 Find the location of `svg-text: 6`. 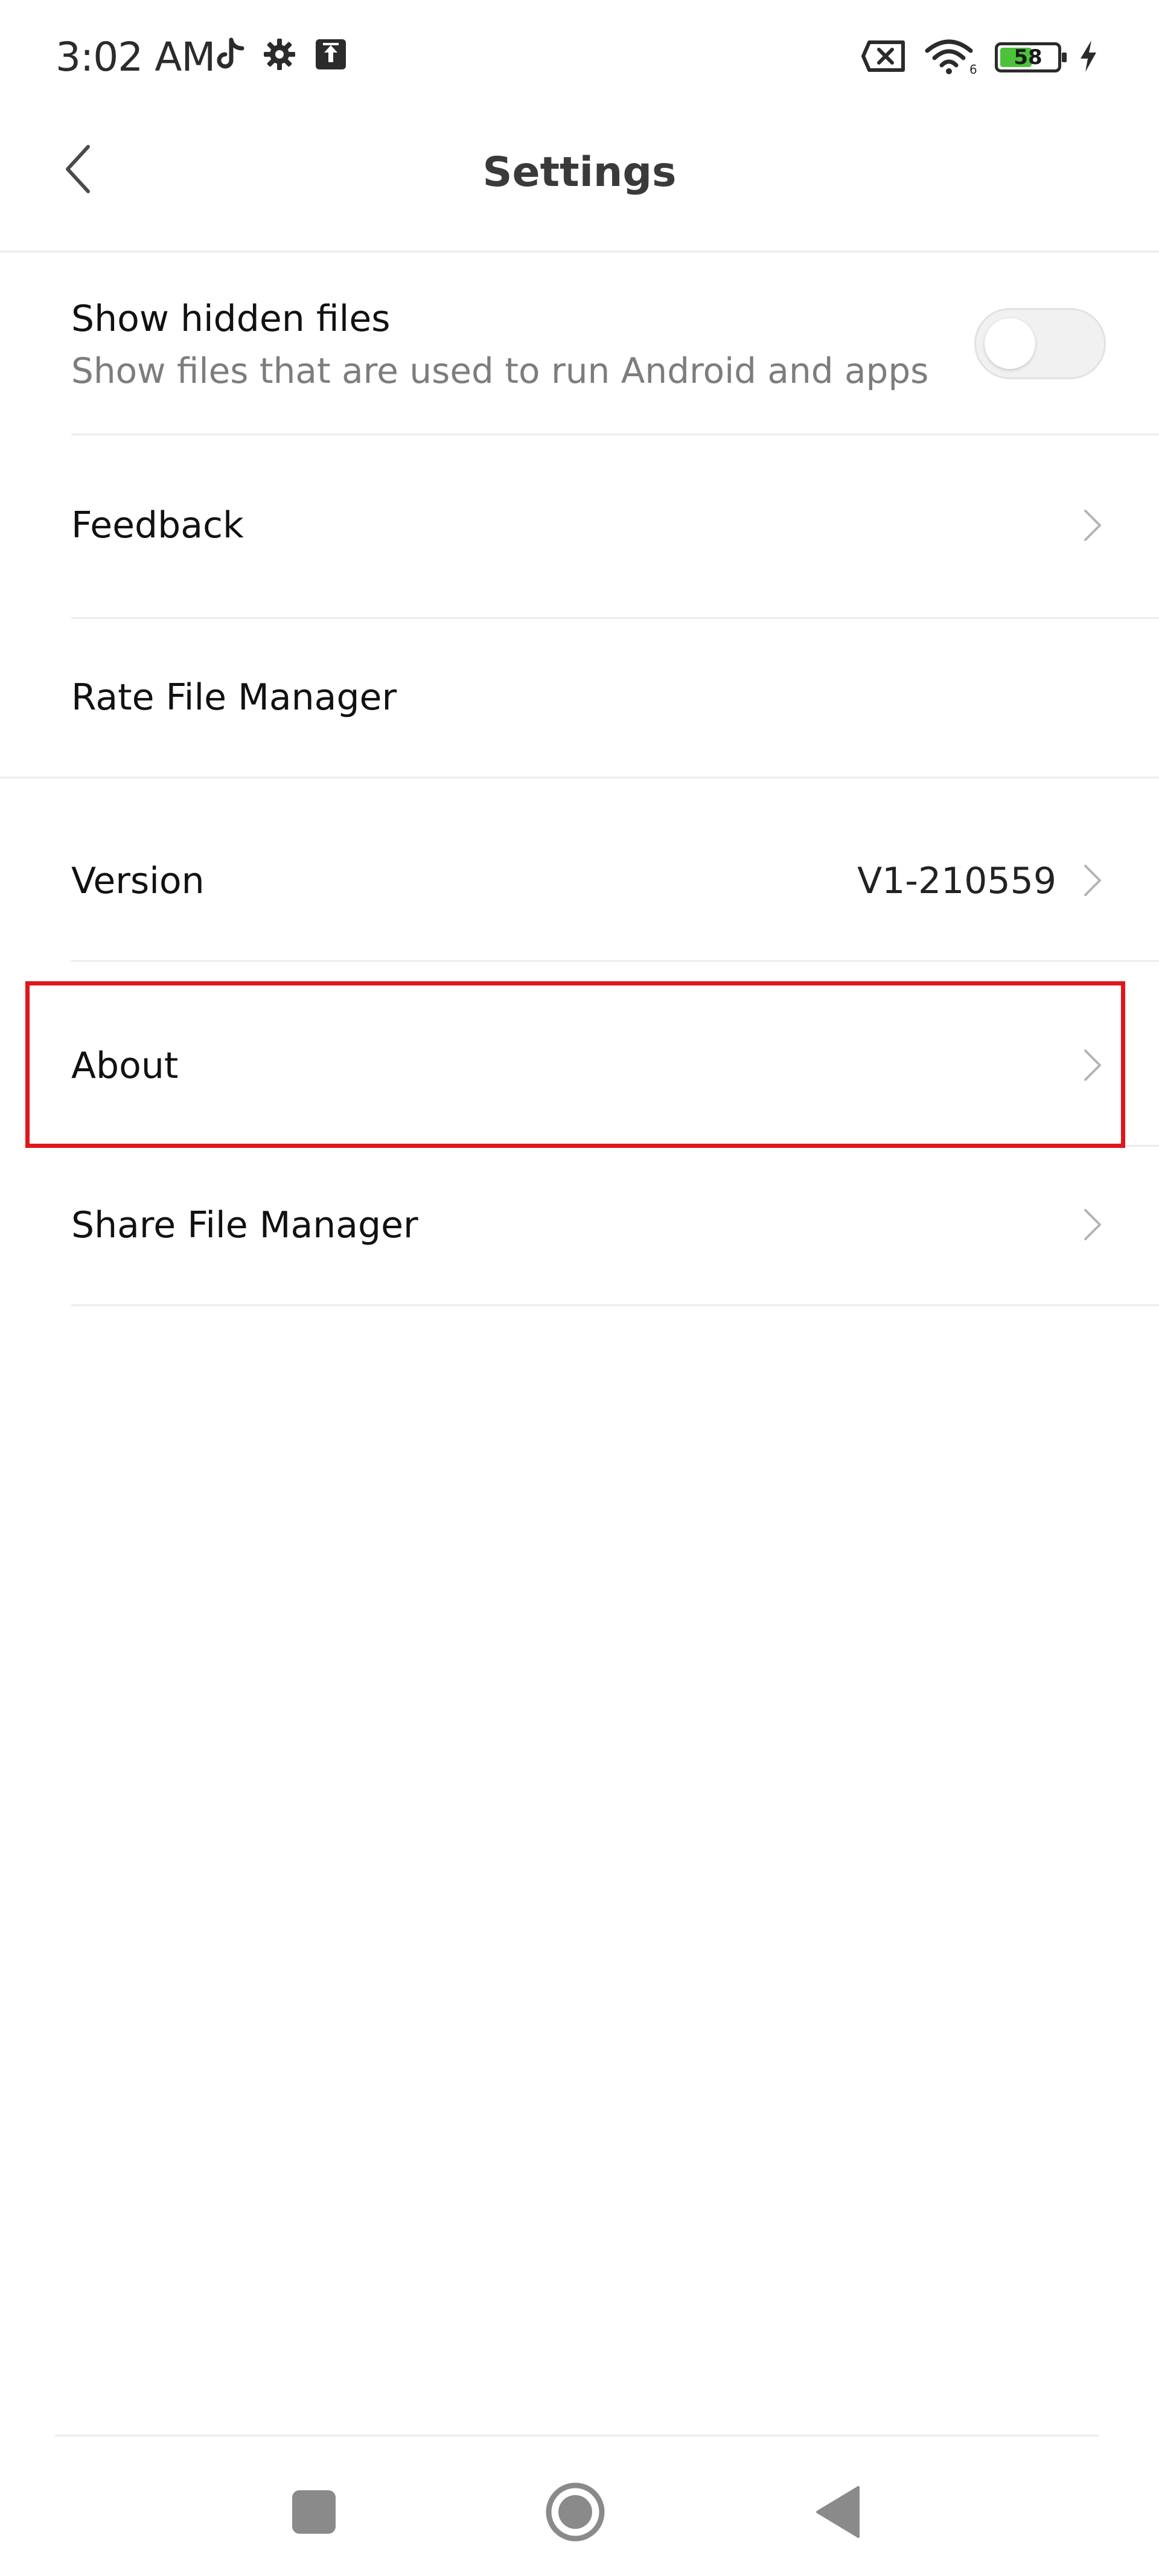

svg-text: 6 is located at coordinates (973, 68).